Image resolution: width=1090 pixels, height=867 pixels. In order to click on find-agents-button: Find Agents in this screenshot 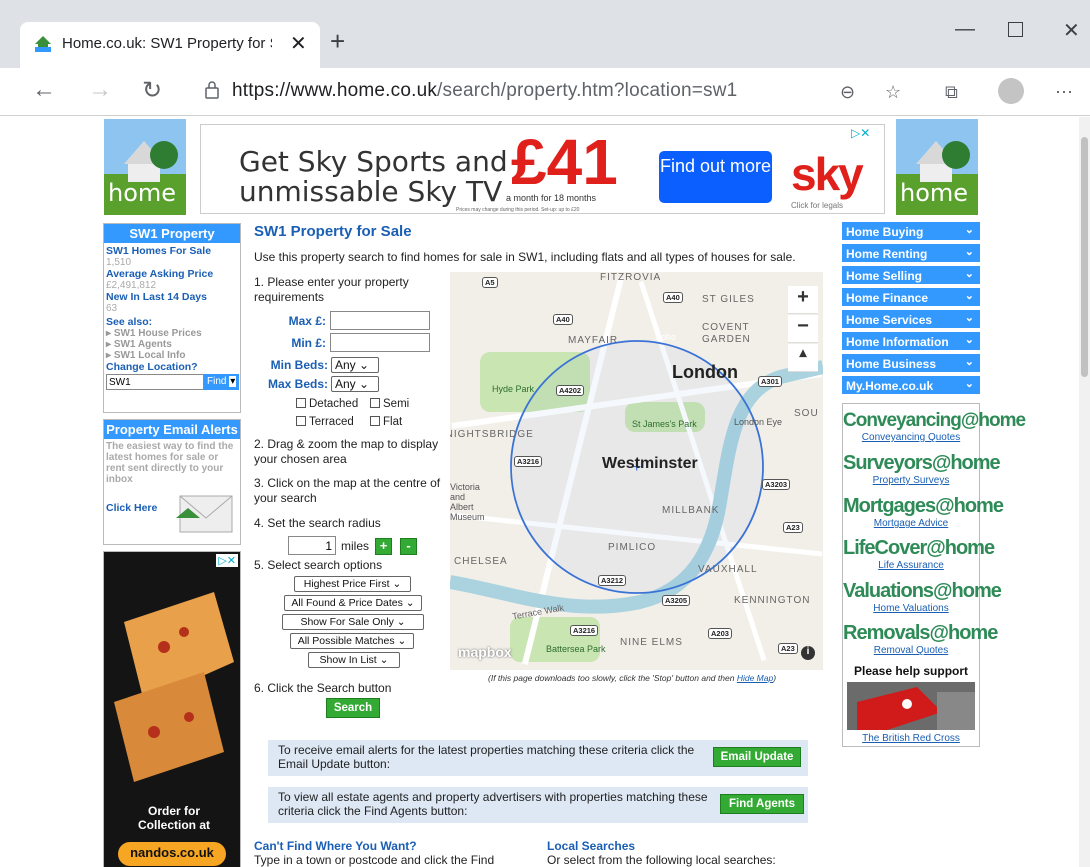, I will do `click(762, 804)`.